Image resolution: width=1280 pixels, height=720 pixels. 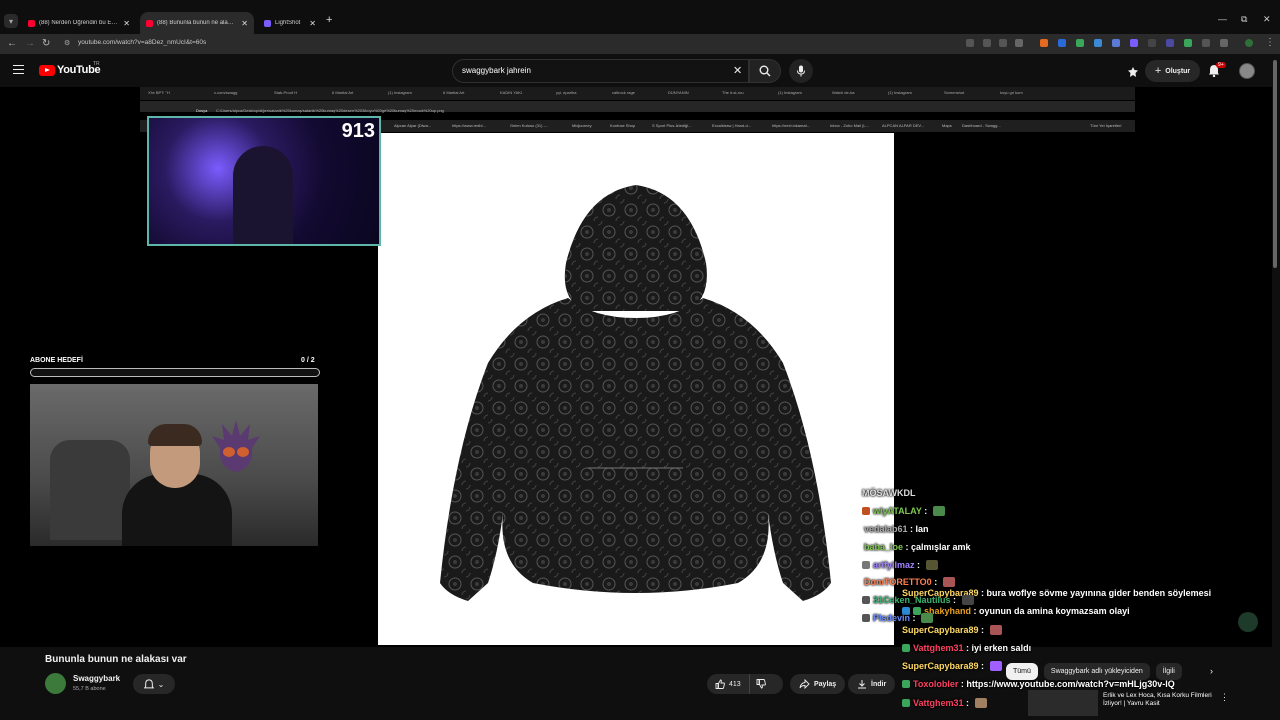 I want to click on browser-tab-1: (88) Nerden Öğrendin bu Edebi ✕, so click(x=79, y=23).